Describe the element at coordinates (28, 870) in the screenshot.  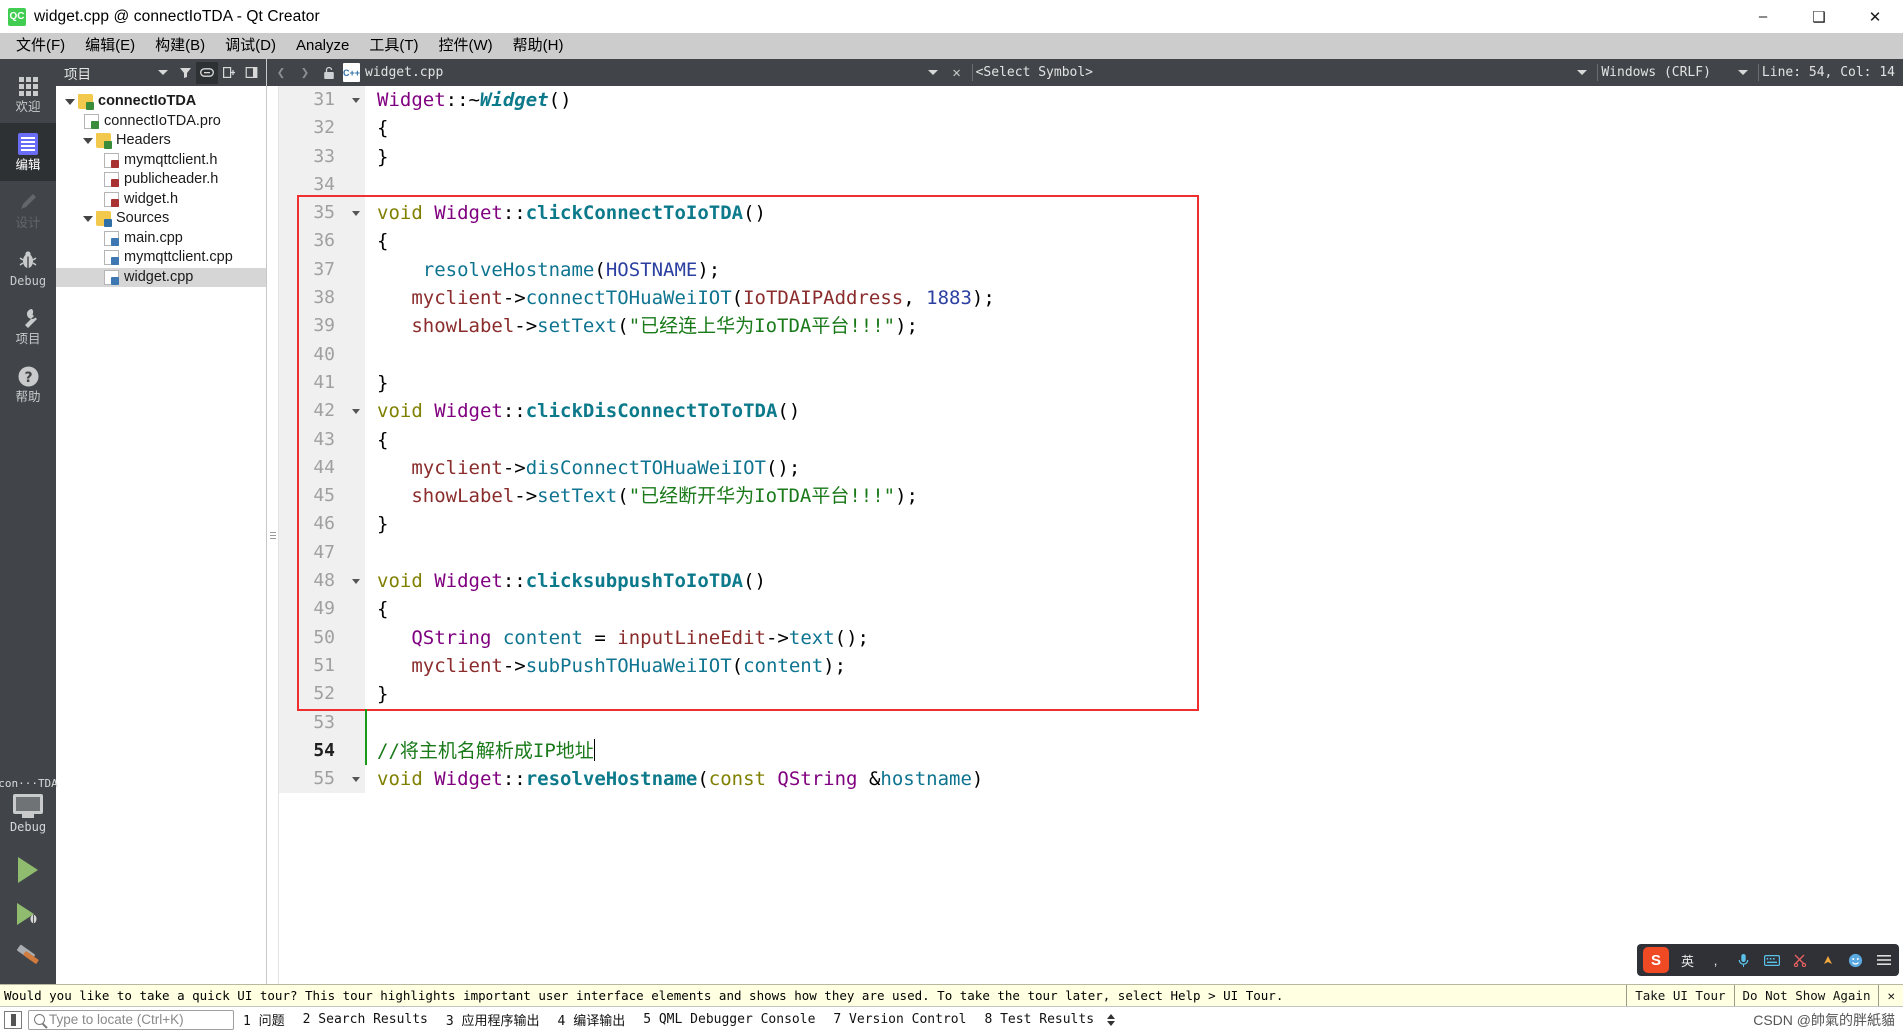
I see `run-button` at that location.